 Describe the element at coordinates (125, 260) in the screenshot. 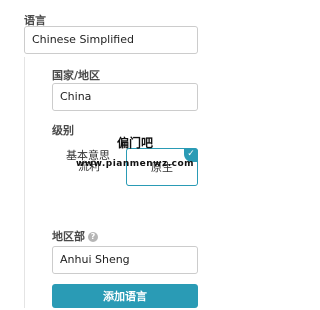

I see `region-select: Anhui Sheng` at that location.